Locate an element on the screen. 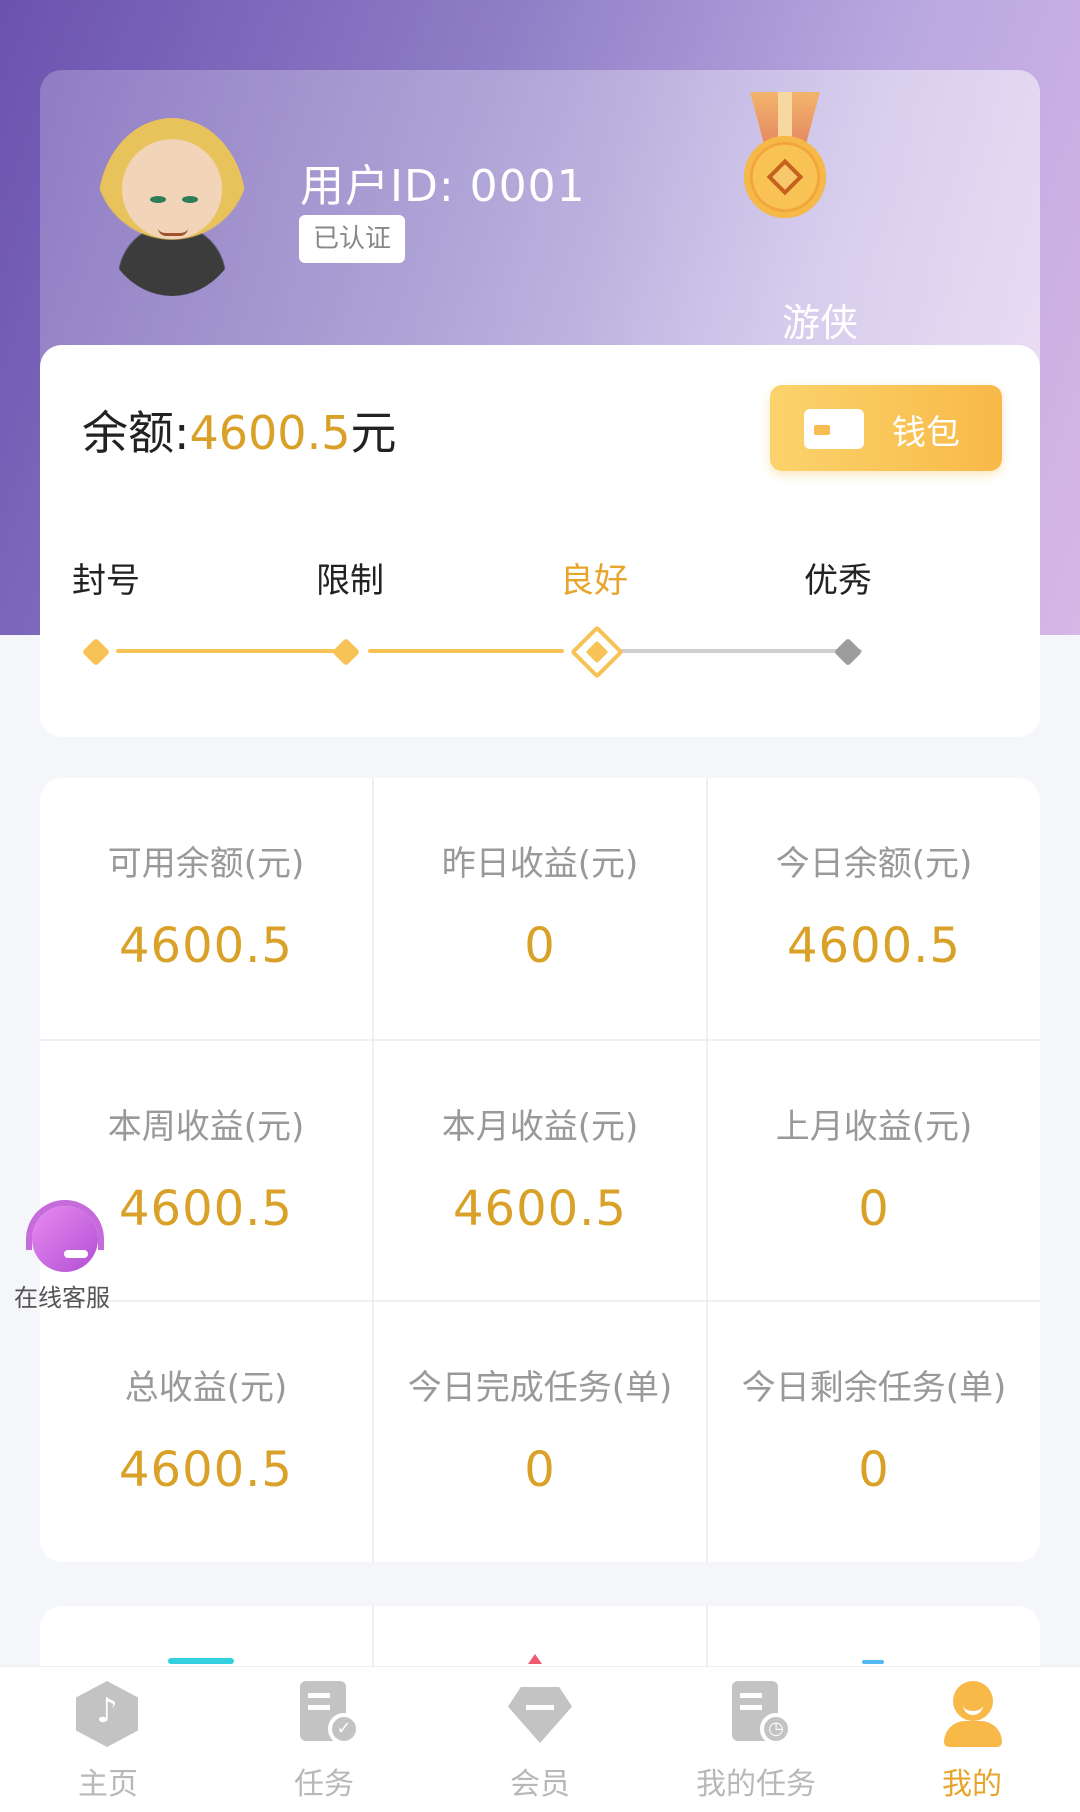 This screenshot has width=1080, height=1812. tab-label: 会员 is located at coordinates (540, 1784).